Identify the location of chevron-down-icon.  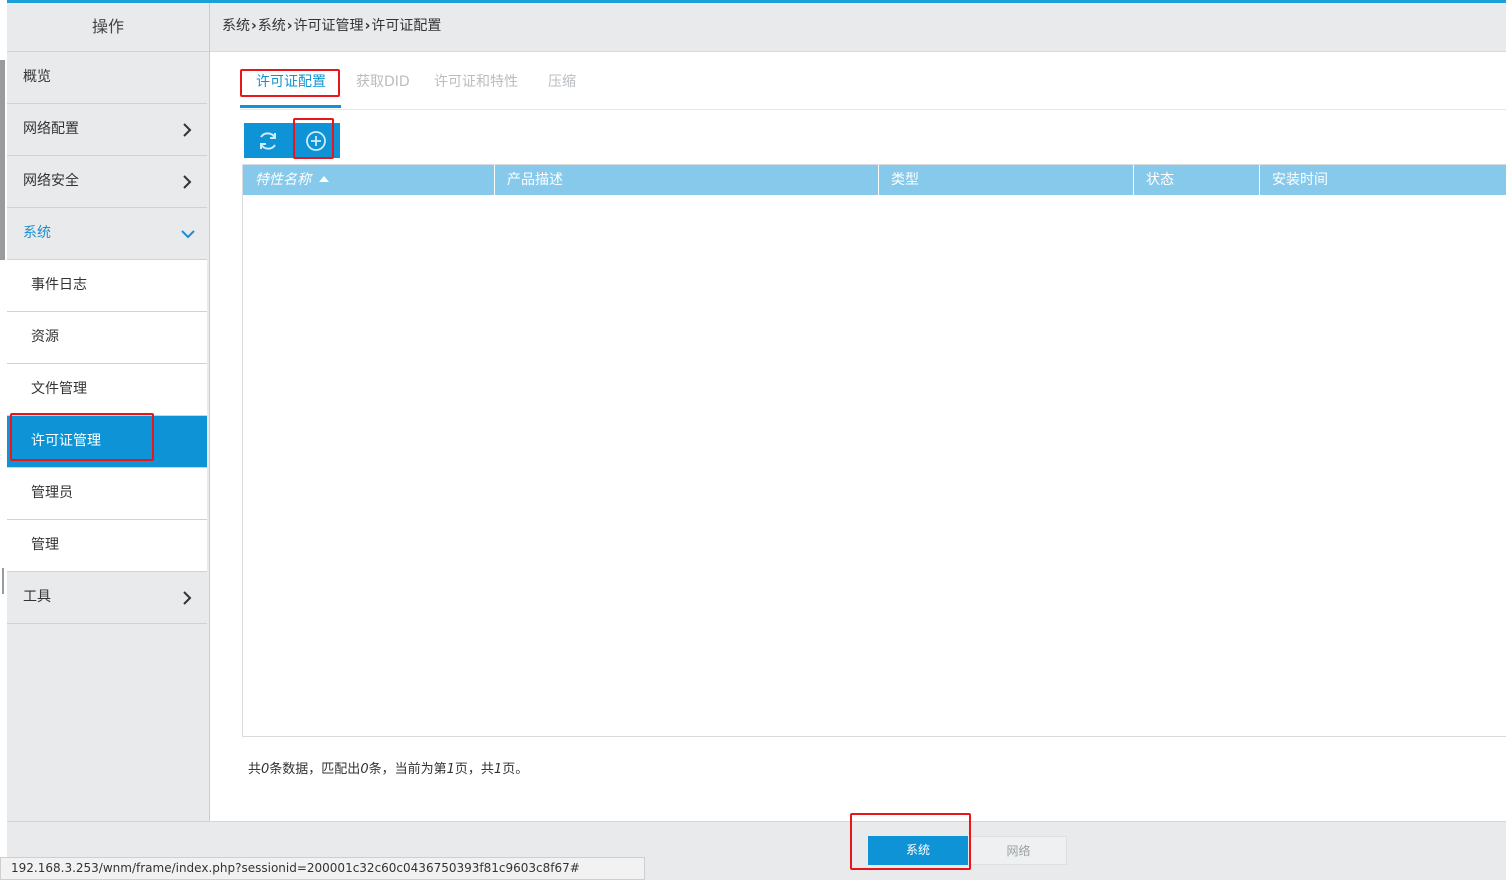
(188, 233).